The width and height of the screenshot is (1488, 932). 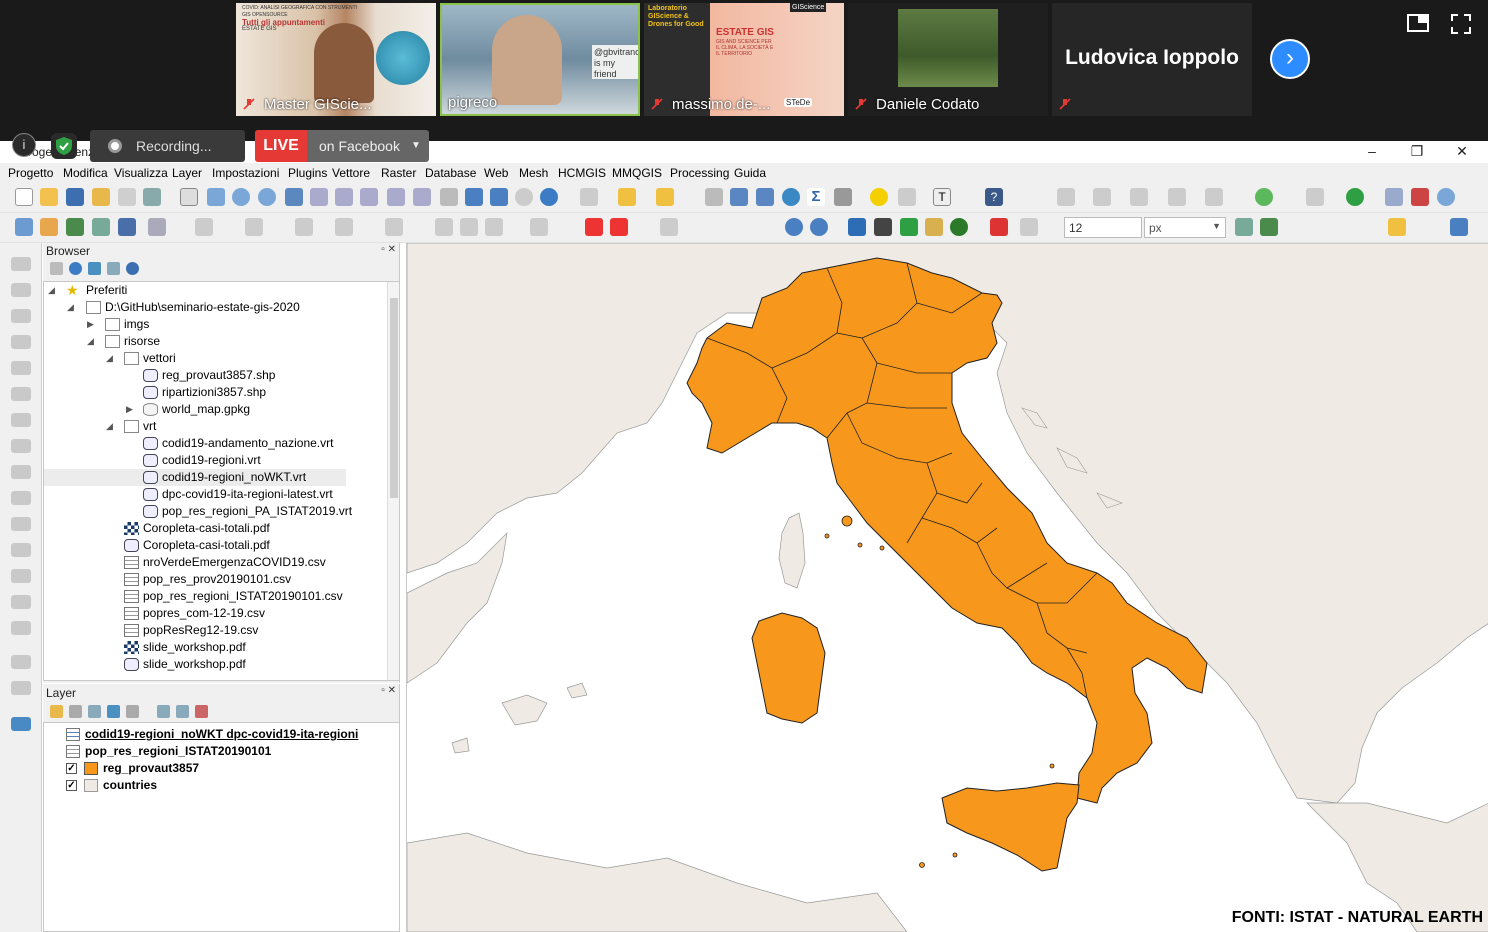 What do you see at coordinates (1029, 227) in the screenshot?
I see `tracing-icon` at bounding box center [1029, 227].